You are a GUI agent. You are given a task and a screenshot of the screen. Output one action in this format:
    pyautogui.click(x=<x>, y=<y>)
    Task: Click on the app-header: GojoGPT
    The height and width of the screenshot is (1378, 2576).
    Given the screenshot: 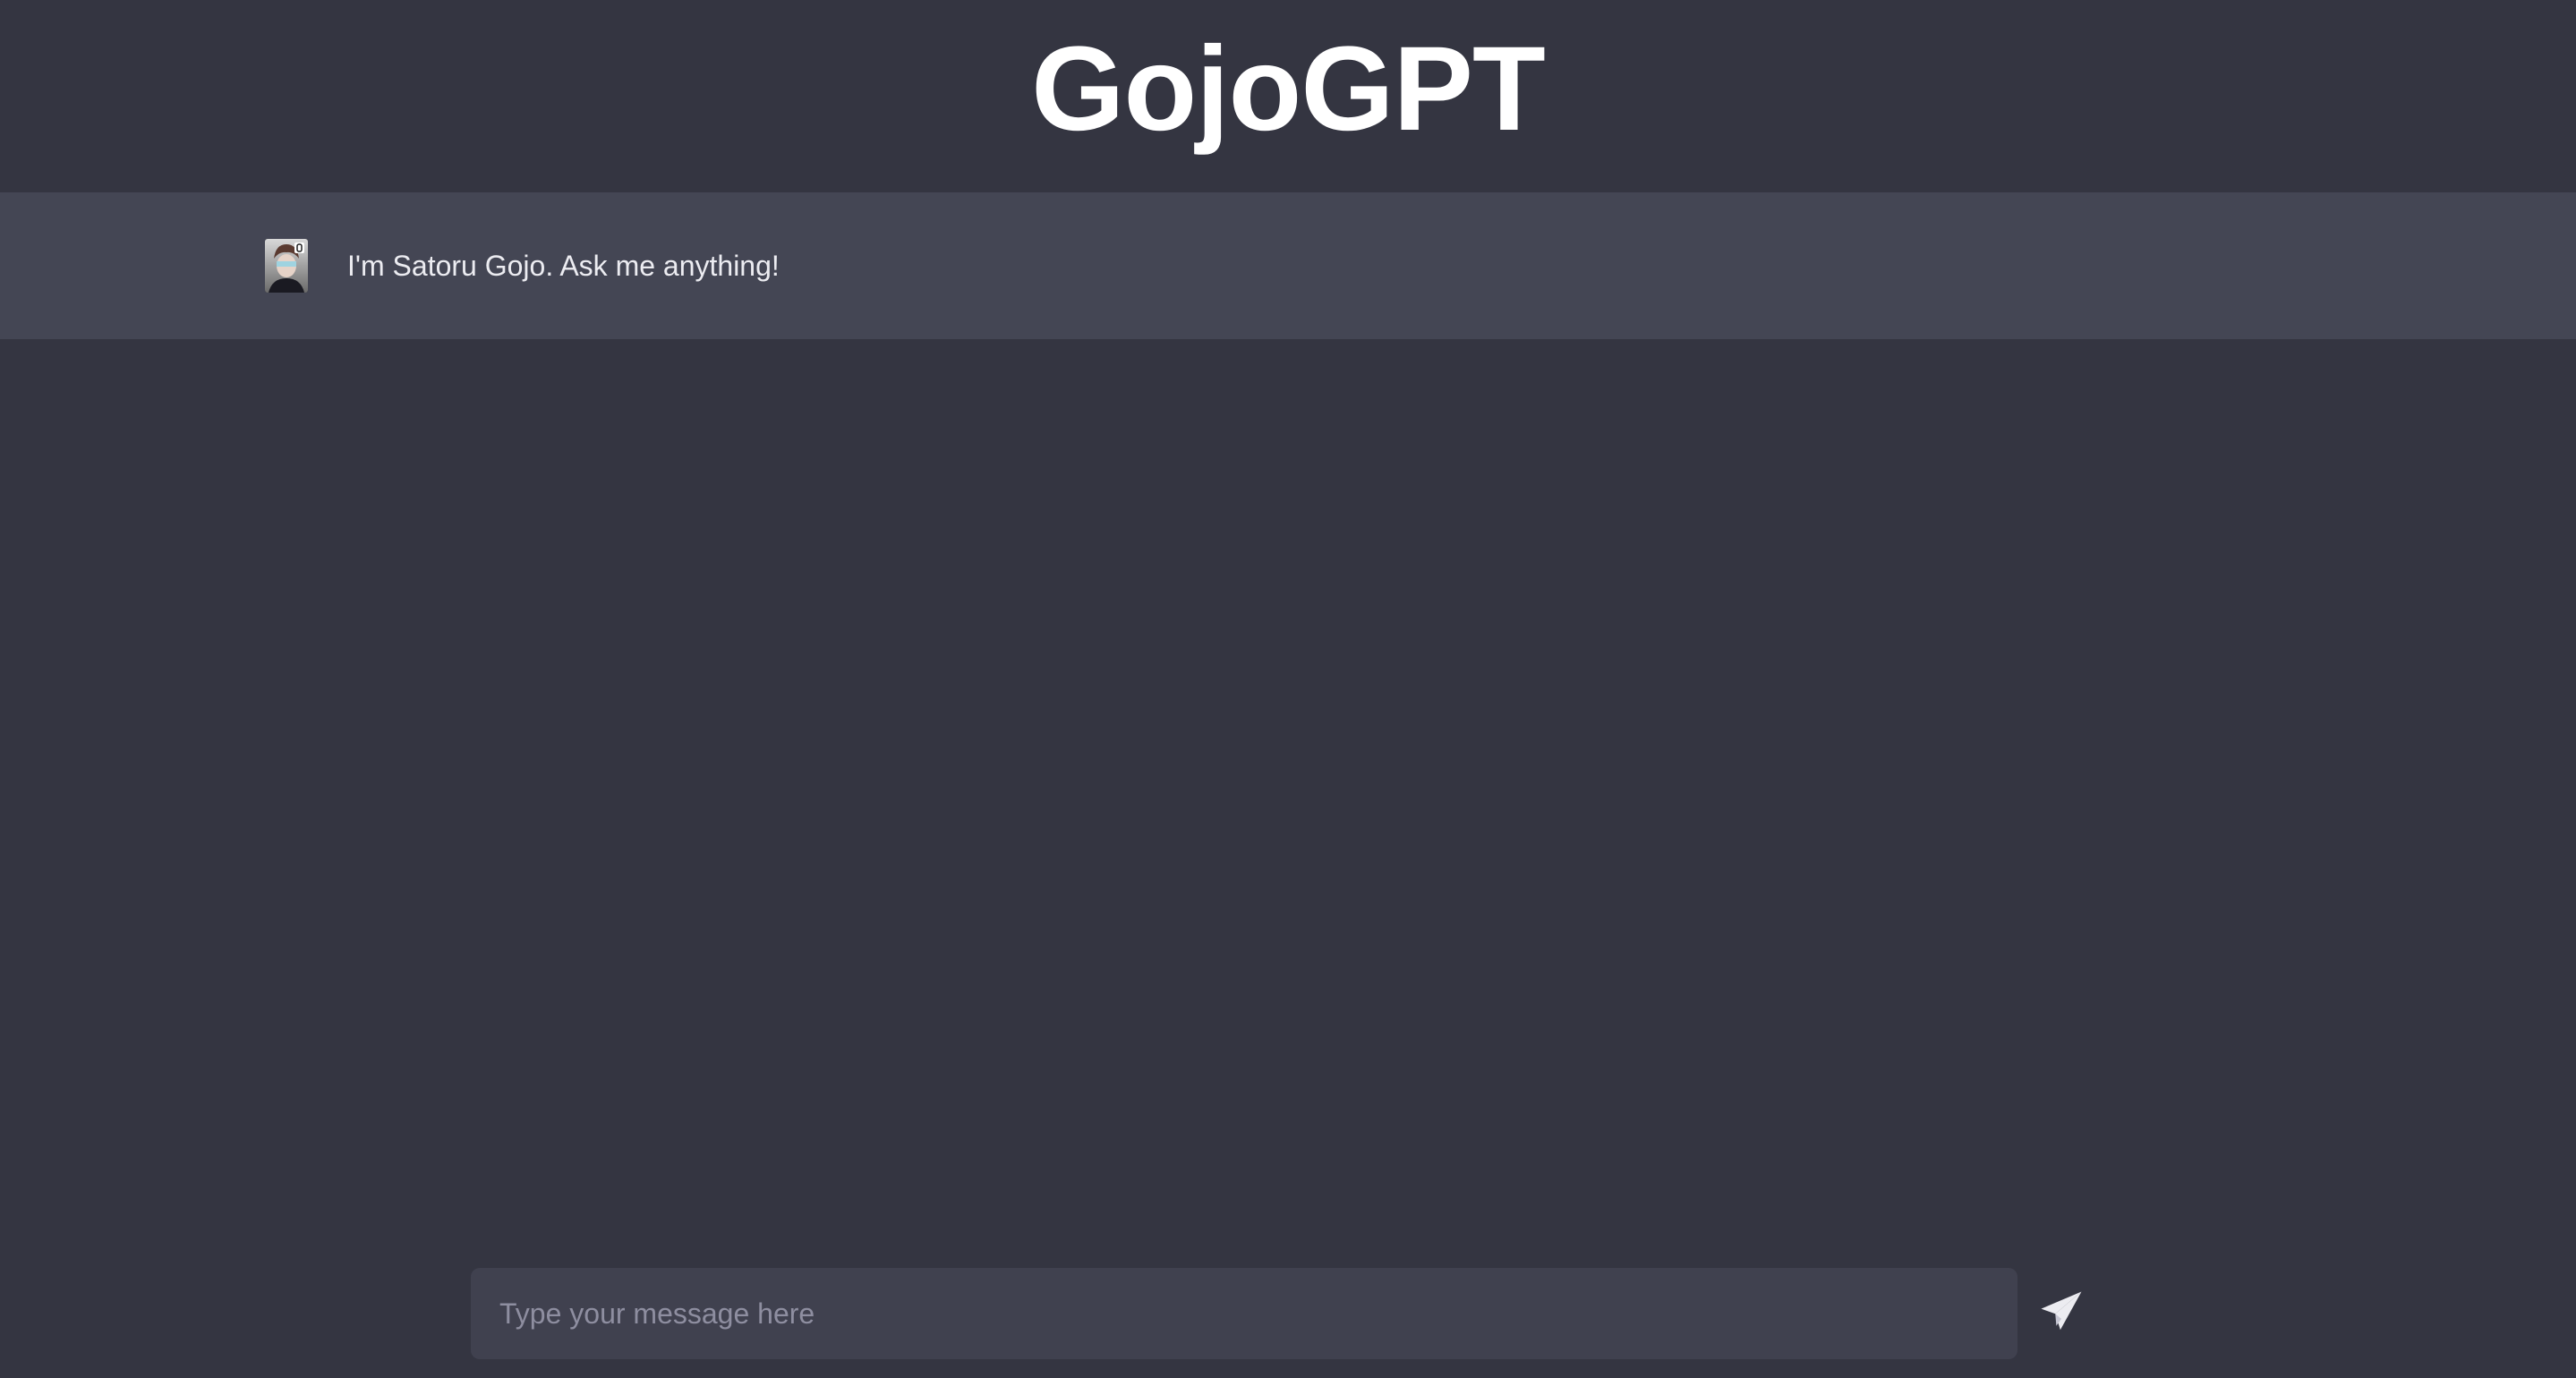 What is the action you would take?
    pyautogui.click(x=1288, y=96)
    